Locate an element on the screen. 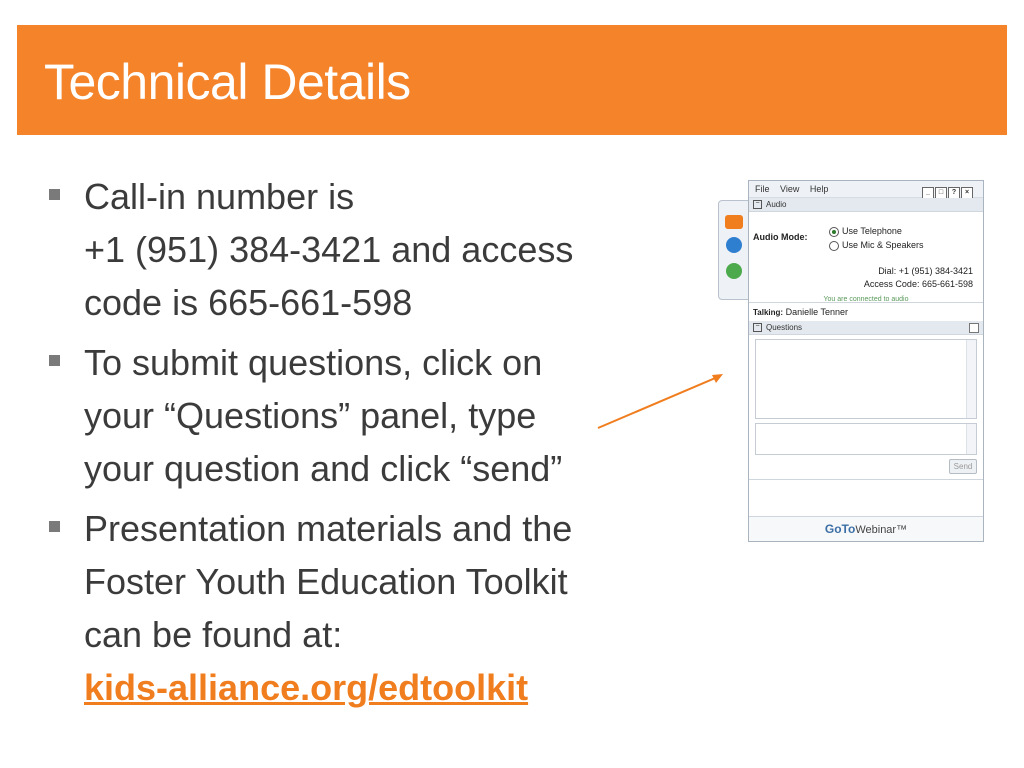  arrow-line is located at coordinates (659, 402).